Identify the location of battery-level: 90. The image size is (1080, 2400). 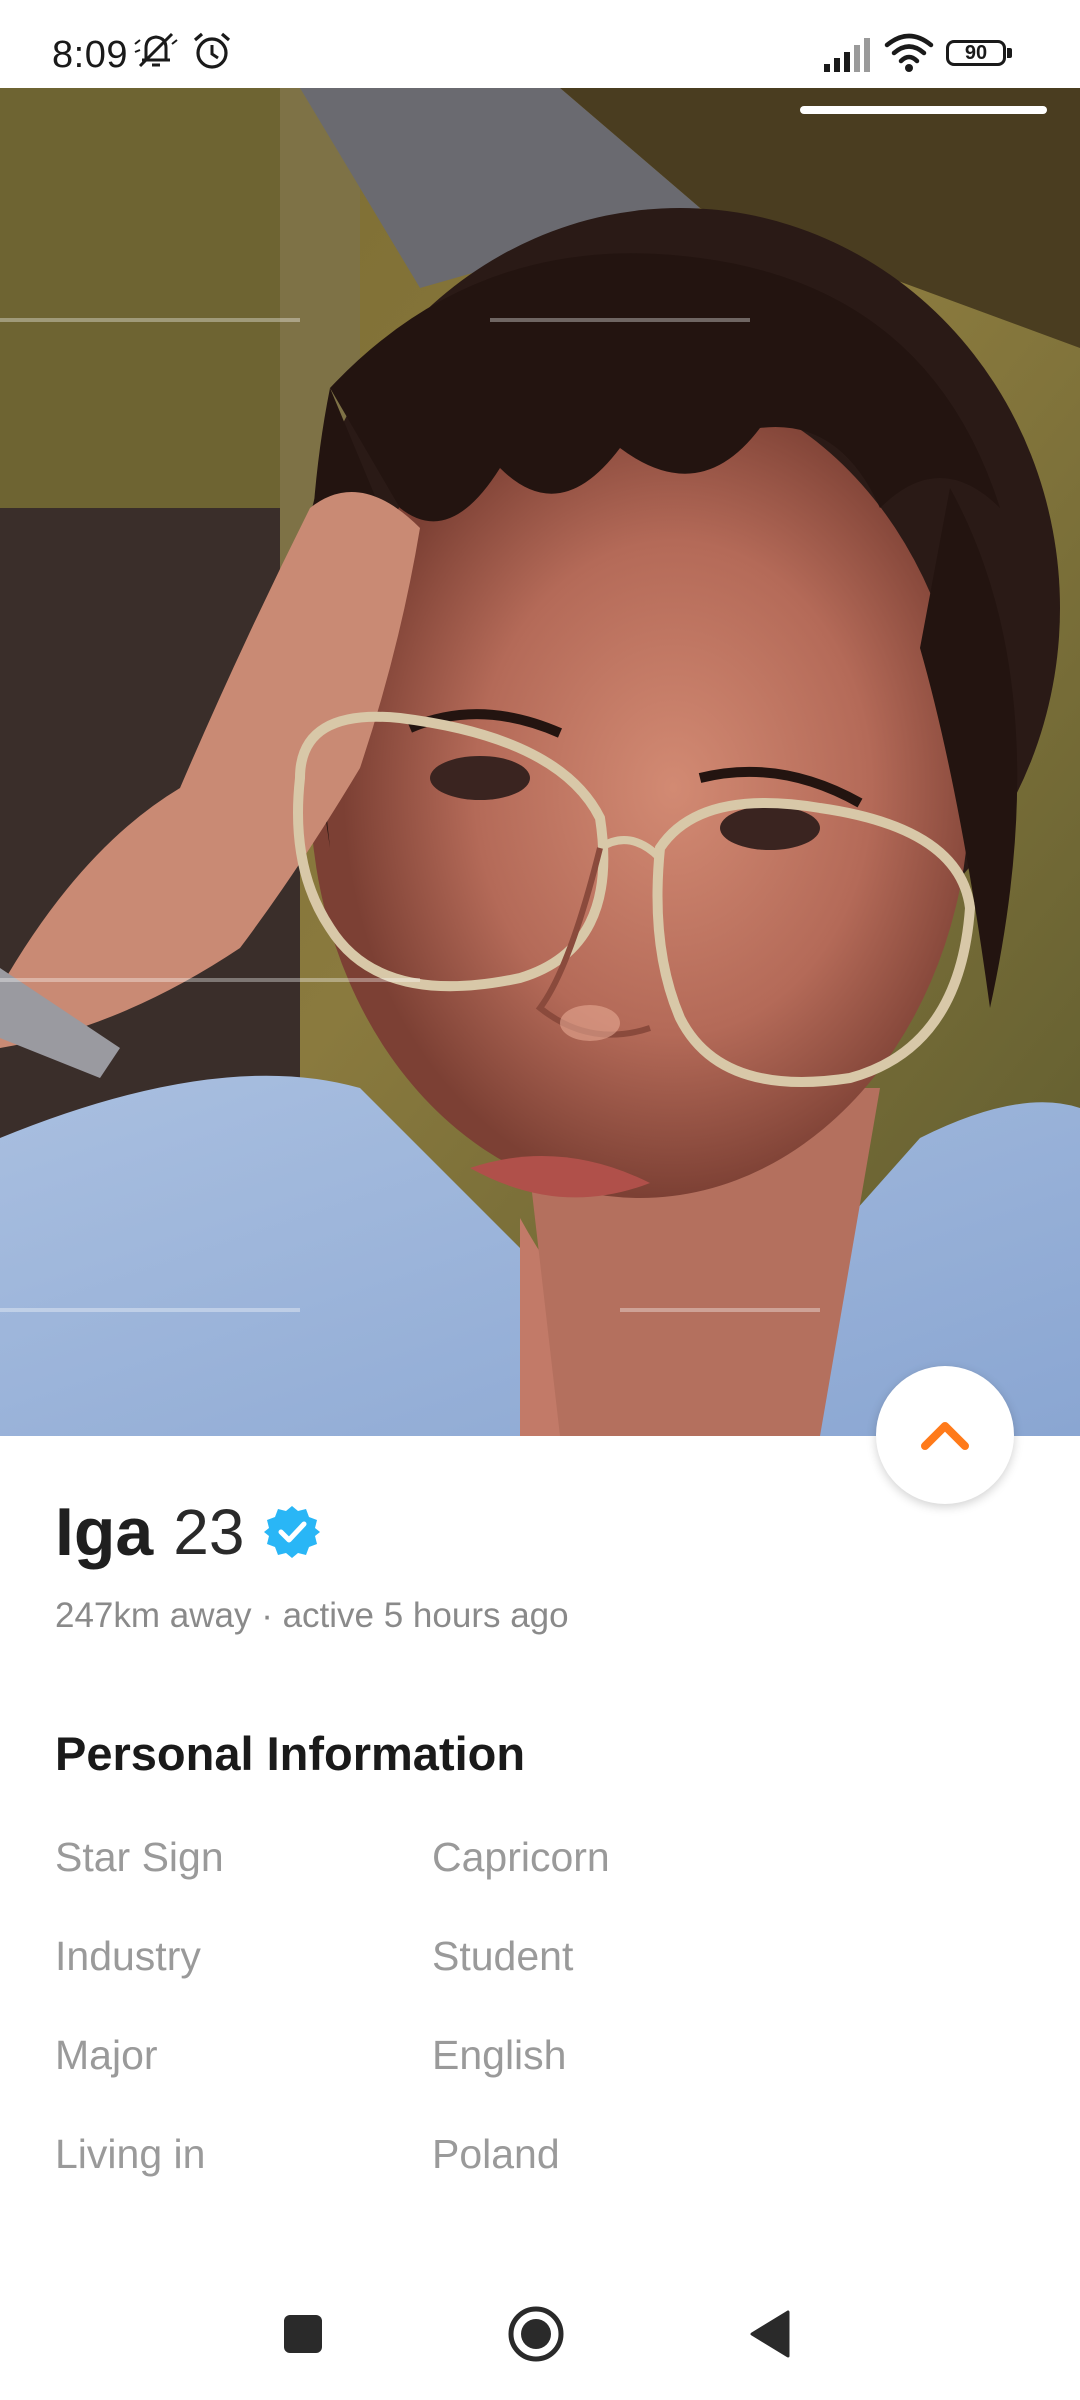
(976, 53).